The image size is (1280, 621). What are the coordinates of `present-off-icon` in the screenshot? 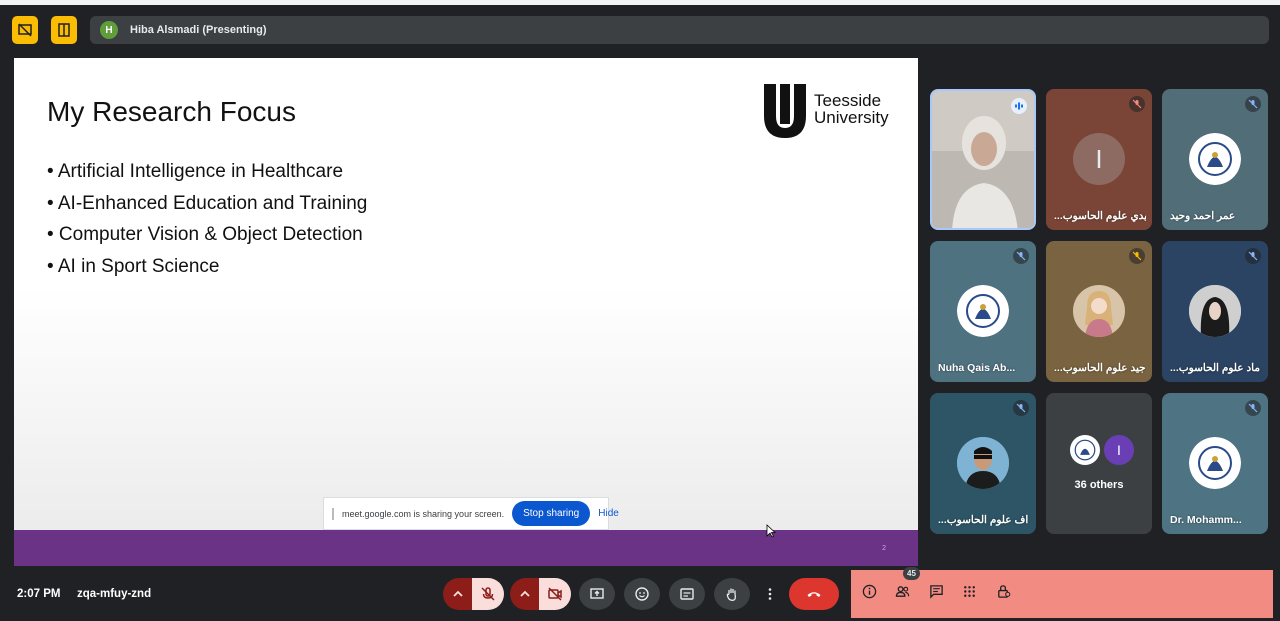 It's located at (25, 30).